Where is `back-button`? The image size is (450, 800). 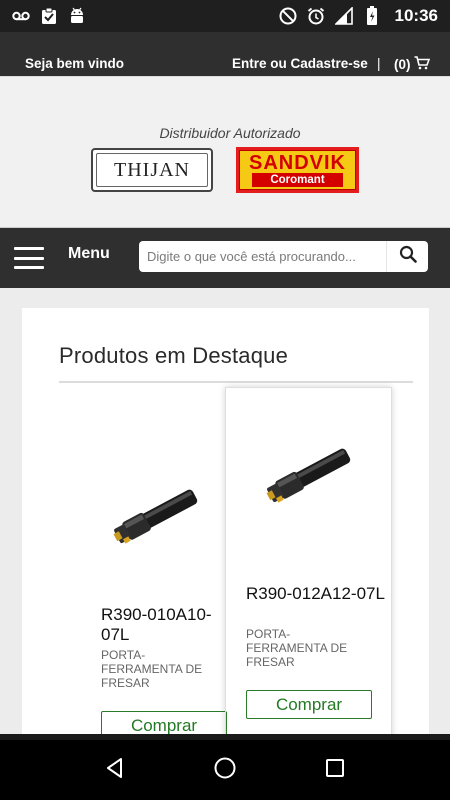
back-button is located at coordinates (115, 770).